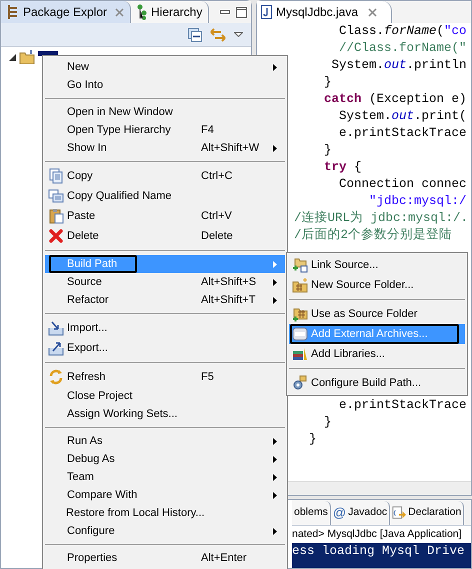  Describe the element at coordinates (66, 12) in the screenshot. I see `view-tab: Package Explor` at that location.